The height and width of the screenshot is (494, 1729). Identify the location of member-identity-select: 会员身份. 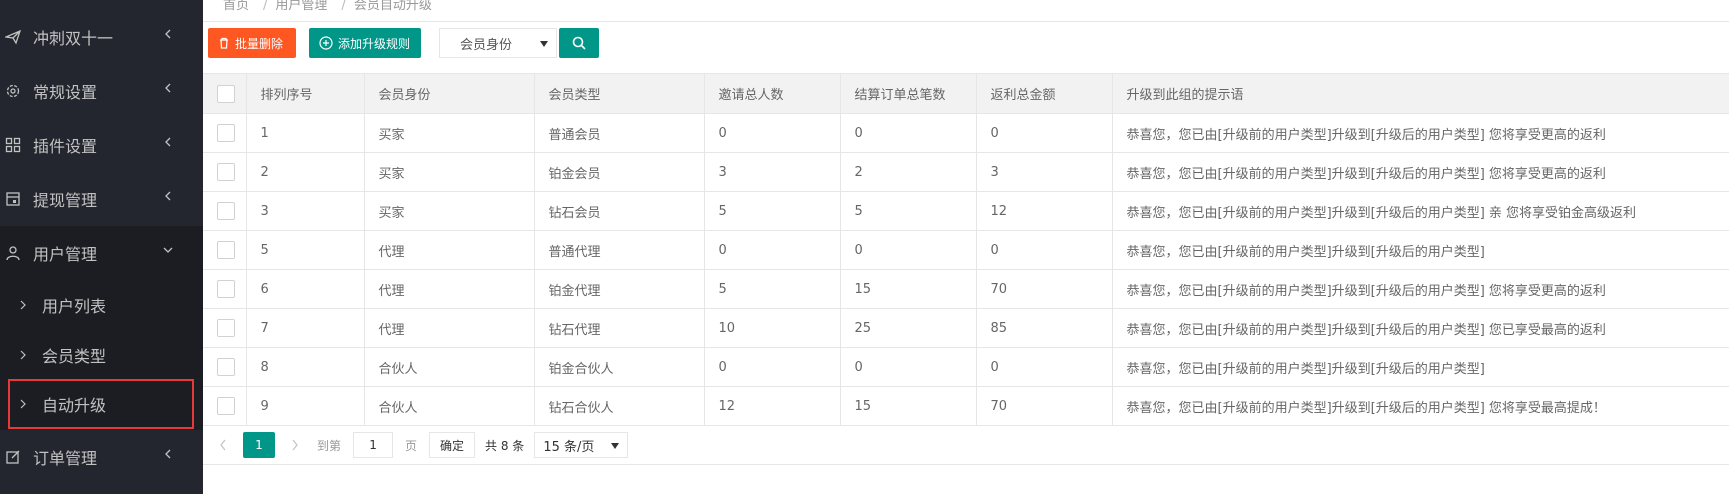
(498, 43).